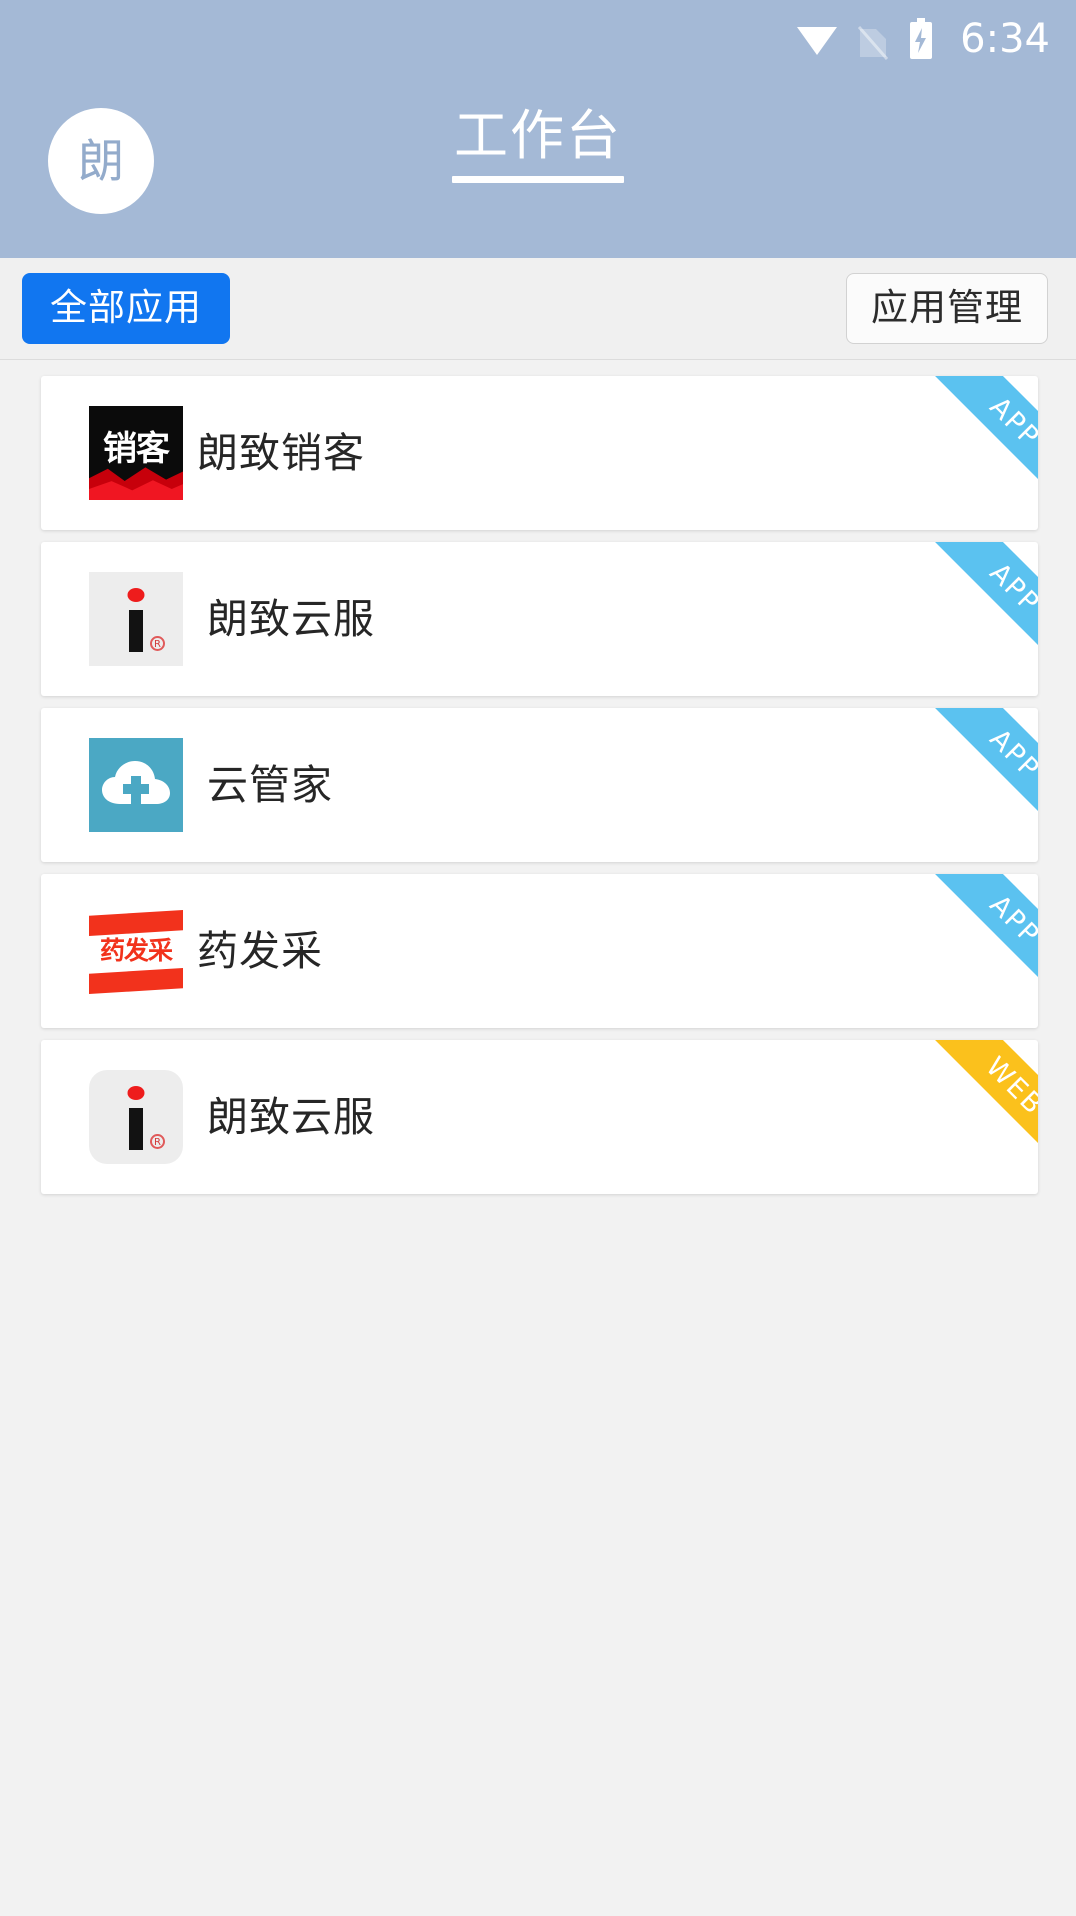 The height and width of the screenshot is (1916, 1076). I want to click on wifi-icon, so click(817, 39).